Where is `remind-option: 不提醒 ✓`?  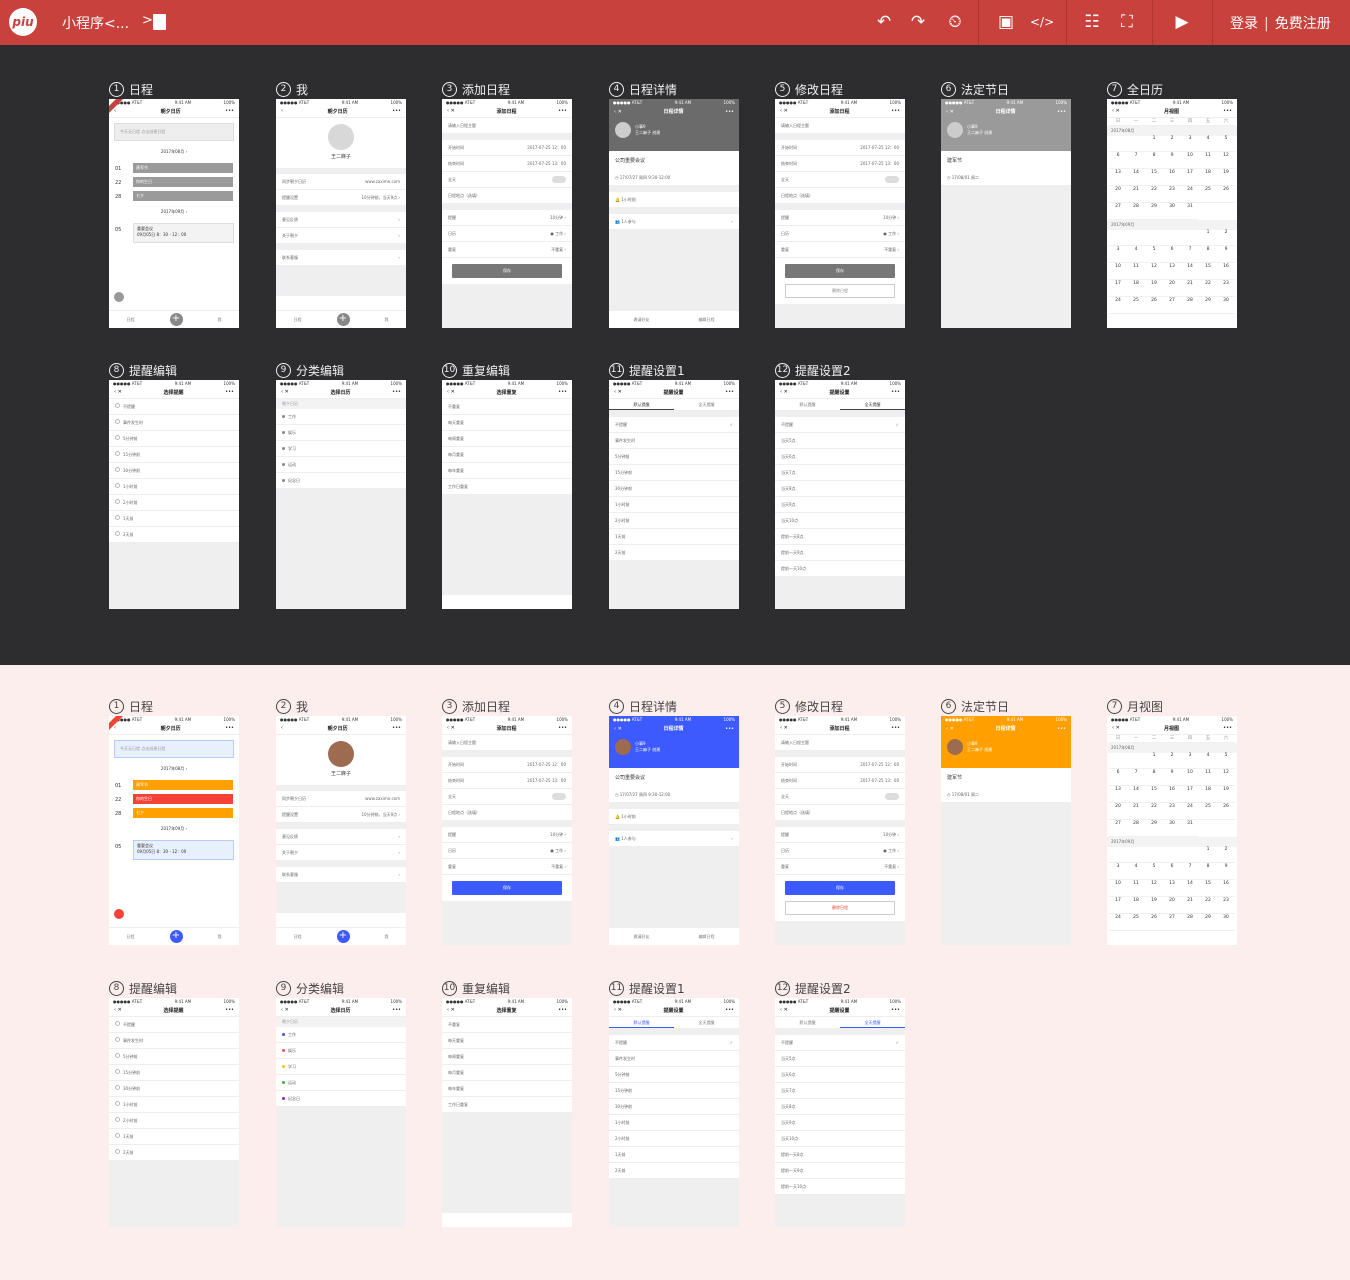 remind-option: 不提醒 ✓ is located at coordinates (674, 425).